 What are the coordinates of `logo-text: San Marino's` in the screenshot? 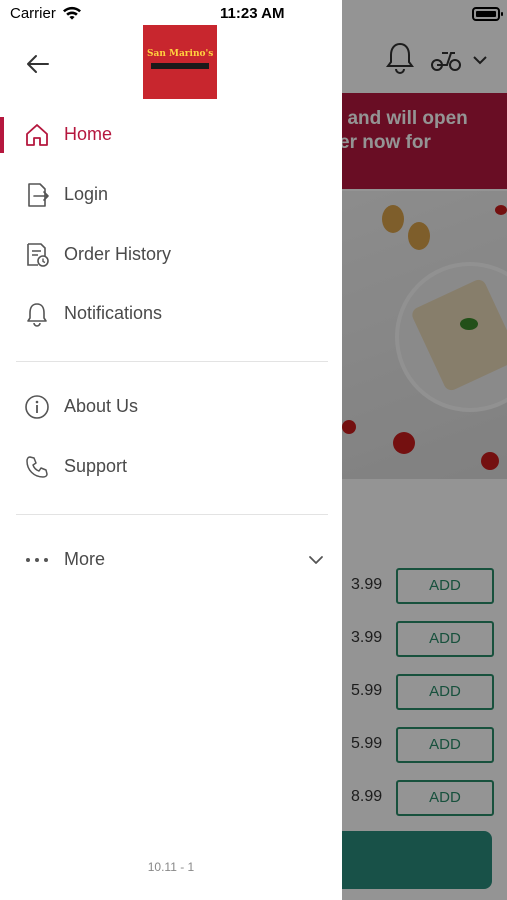 It's located at (180, 54).